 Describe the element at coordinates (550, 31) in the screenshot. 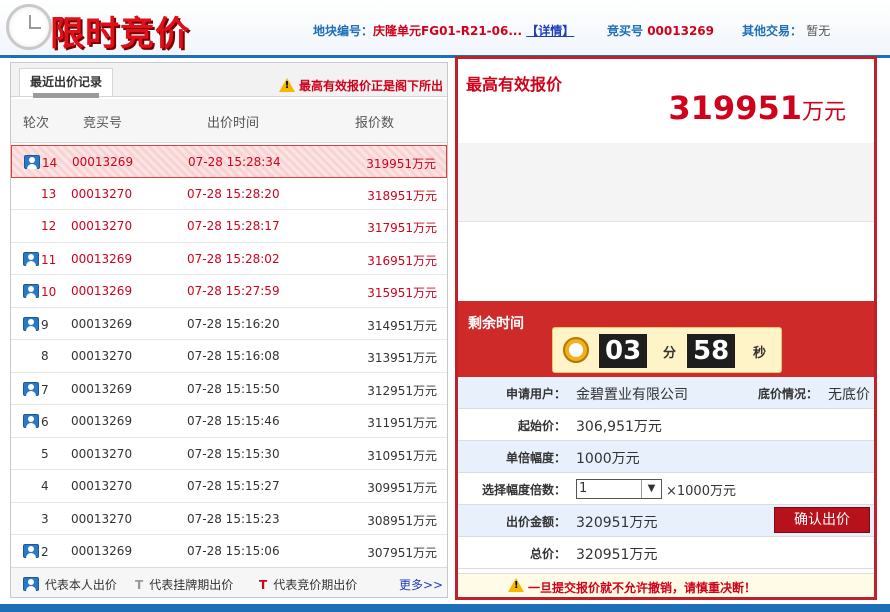

I see `detail-link: 【详情】` at that location.